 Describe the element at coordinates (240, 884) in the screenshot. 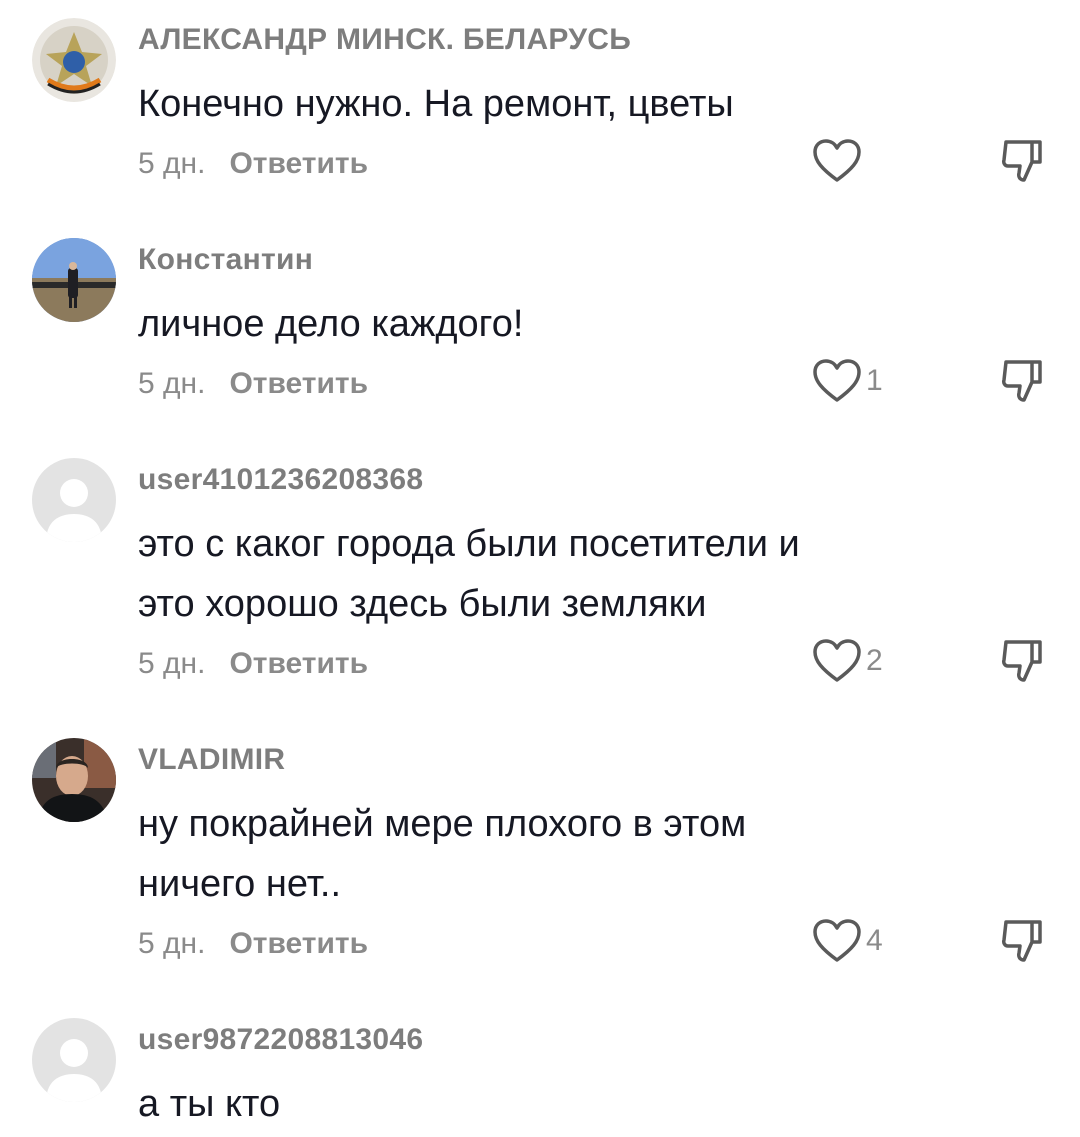

I see `comment-text-line: ничего нет..` at that location.